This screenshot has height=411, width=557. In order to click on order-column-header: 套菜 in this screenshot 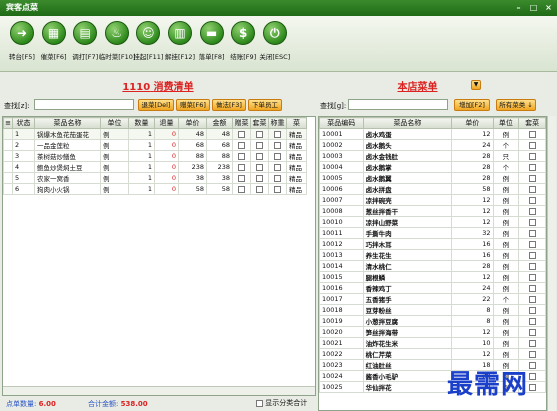, I will do `click(259, 123)`.